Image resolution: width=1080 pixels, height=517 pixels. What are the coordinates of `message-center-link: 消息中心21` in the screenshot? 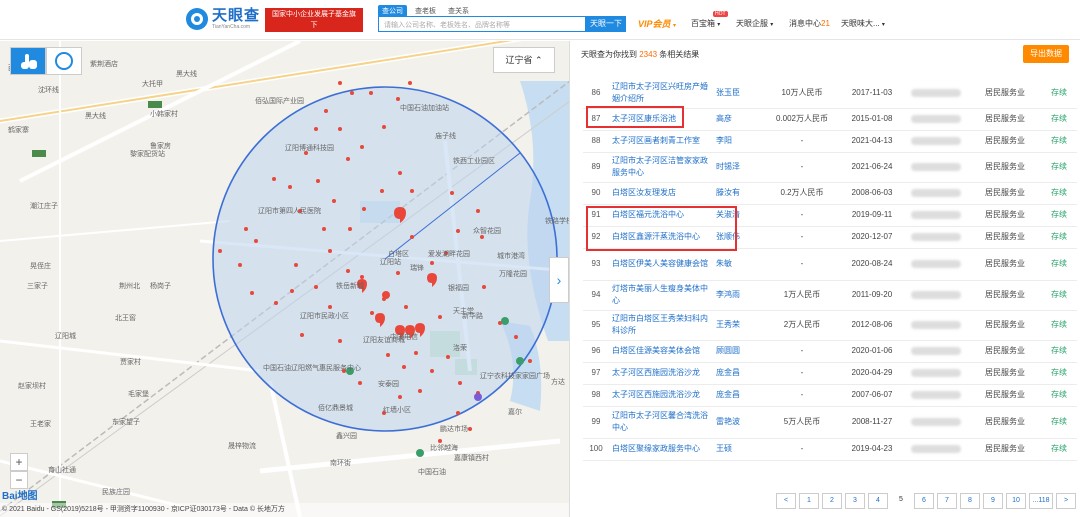 It's located at (809, 23).